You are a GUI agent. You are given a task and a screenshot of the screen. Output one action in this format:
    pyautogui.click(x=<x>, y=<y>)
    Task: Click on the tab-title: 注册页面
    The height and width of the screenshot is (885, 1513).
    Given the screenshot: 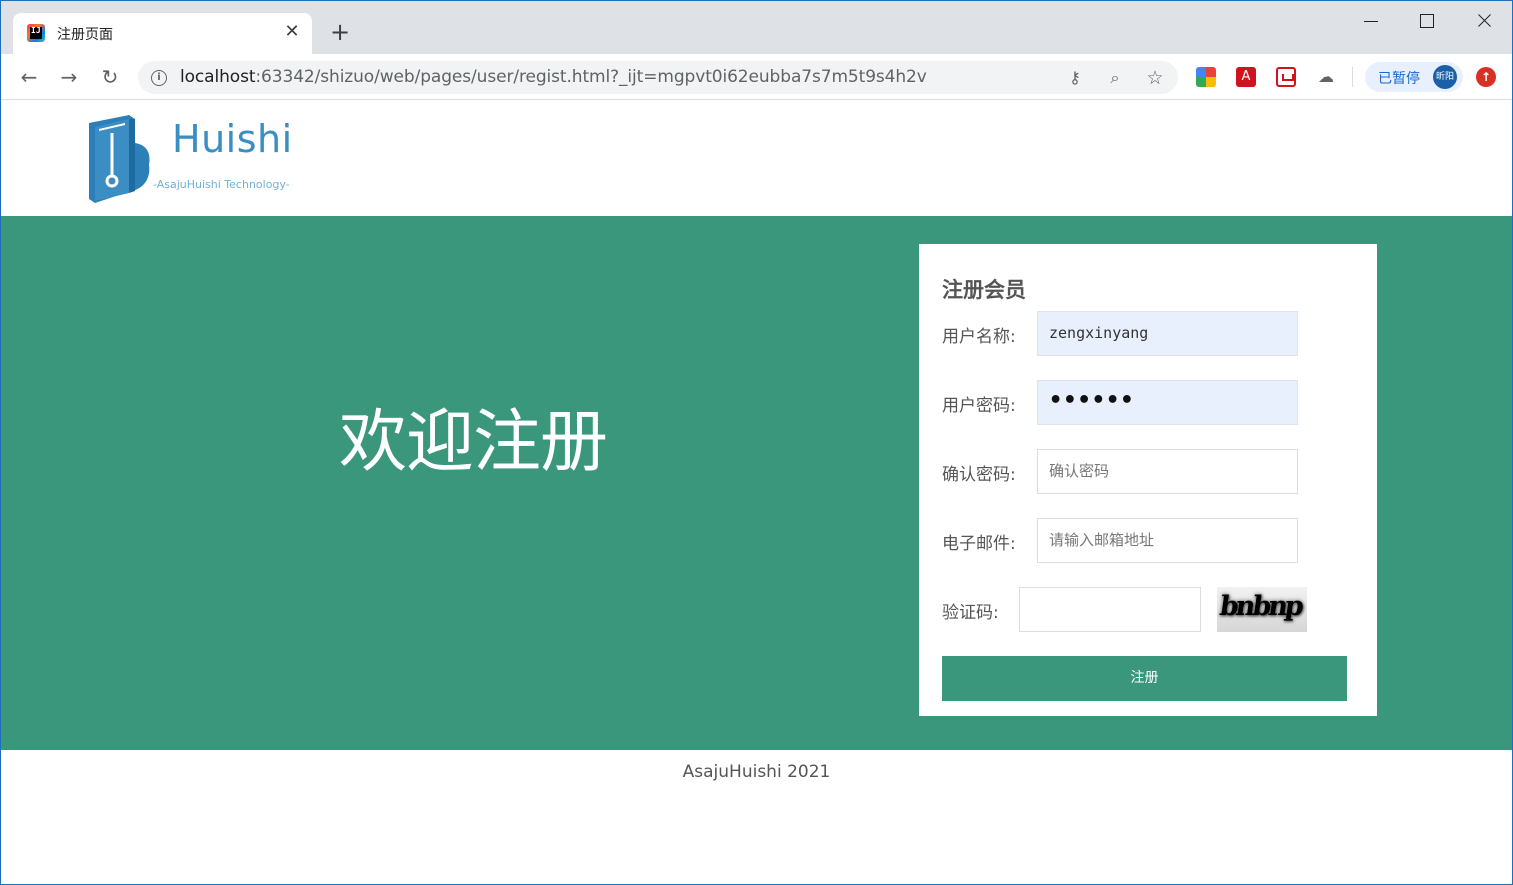 What is the action you would take?
    pyautogui.click(x=85, y=35)
    